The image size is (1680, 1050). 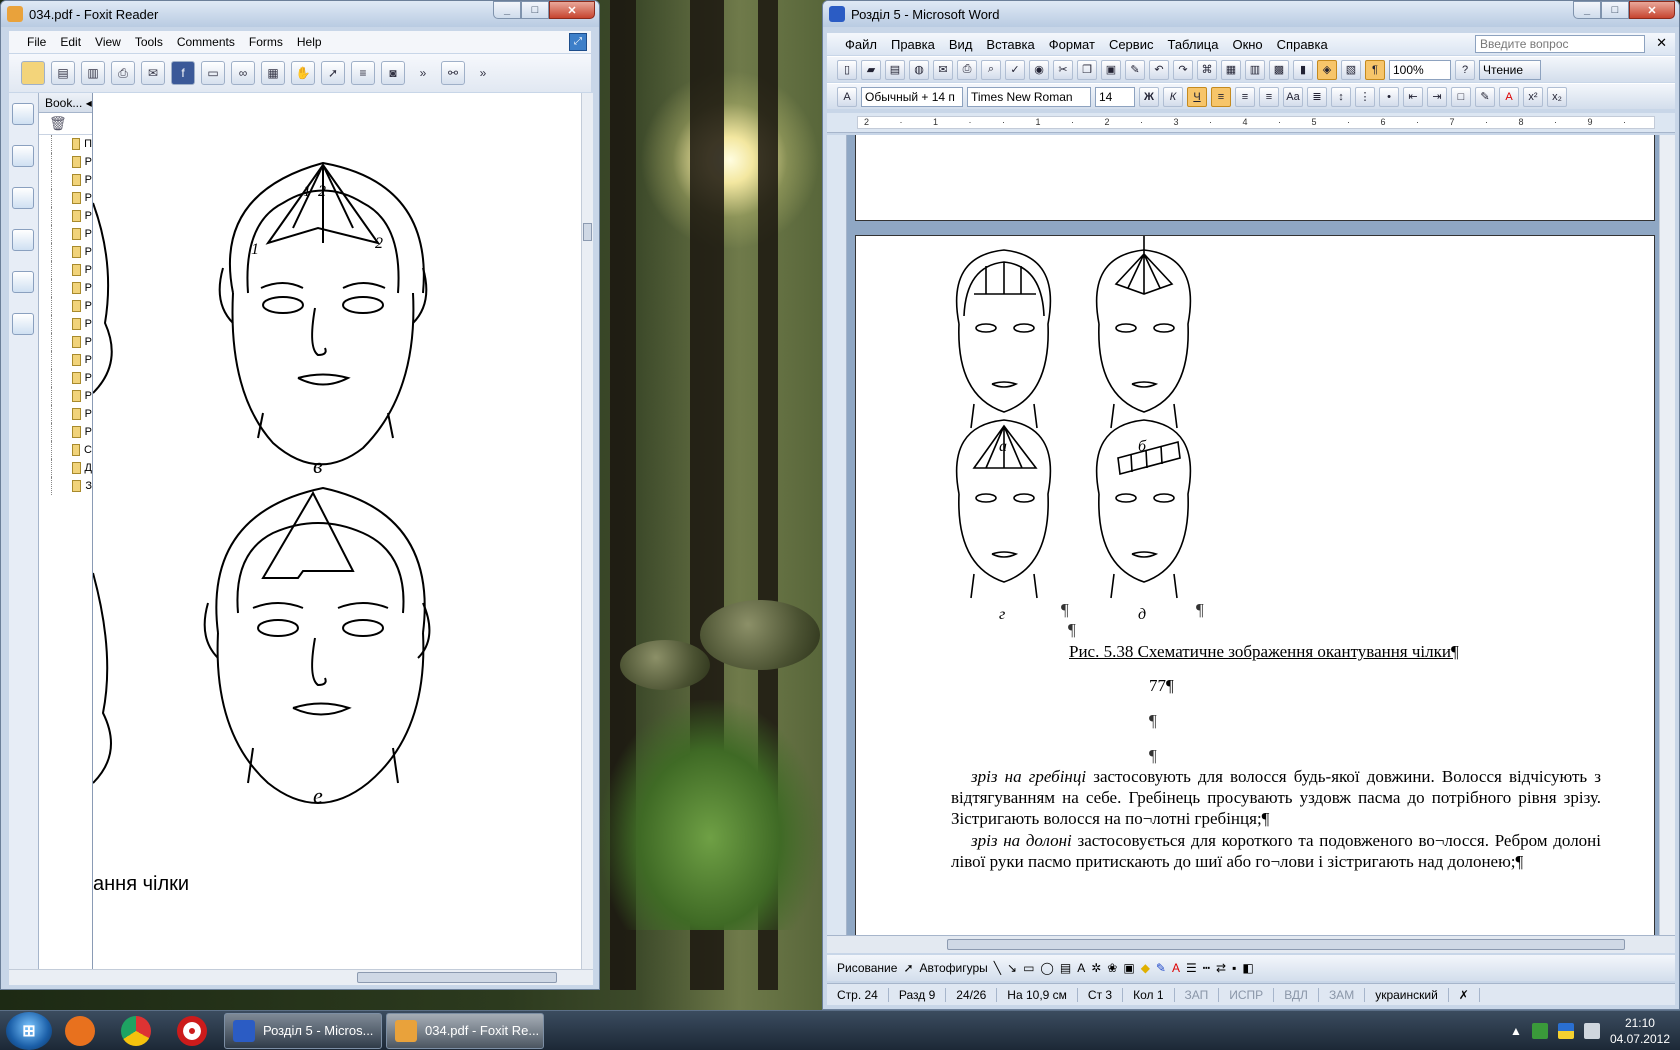 I want to click on menu-help: Help, so click(x=309, y=42).